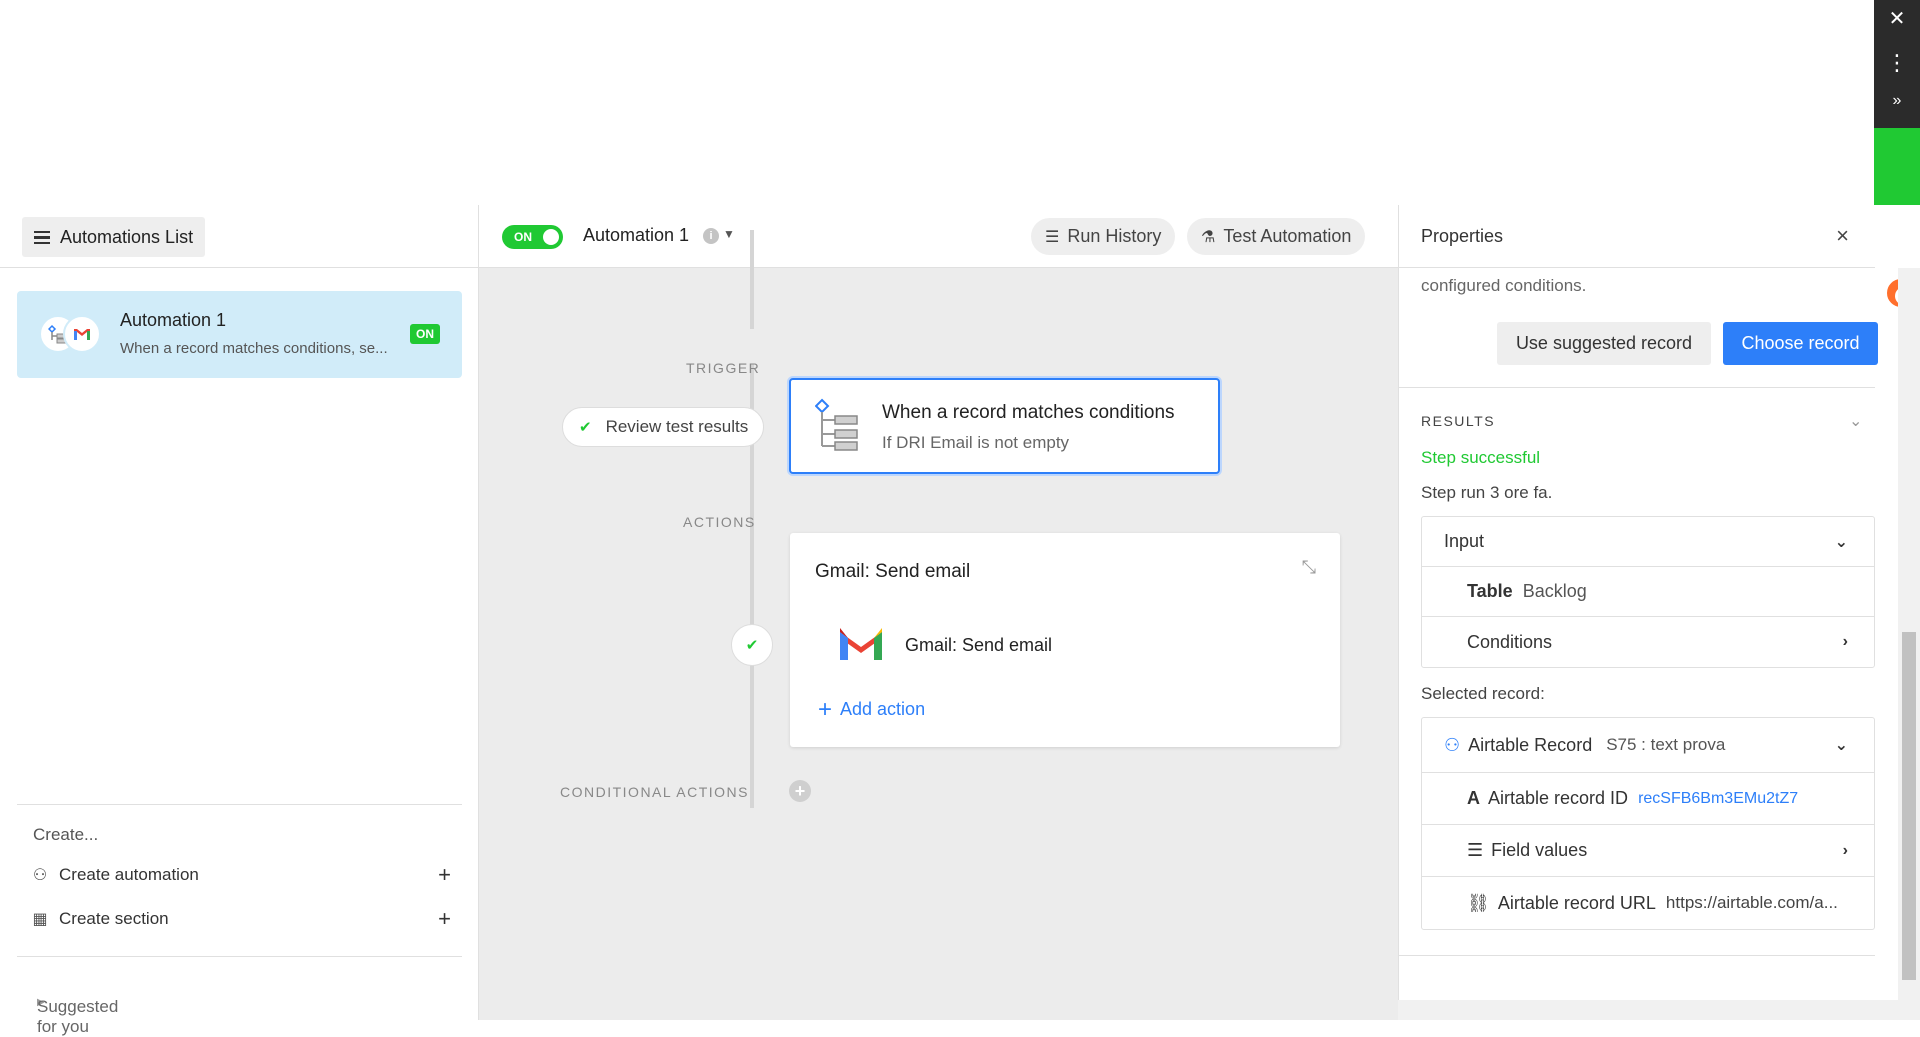  What do you see at coordinates (425, 334) in the screenshot?
I see `status-badge: ON` at bounding box center [425, 334].